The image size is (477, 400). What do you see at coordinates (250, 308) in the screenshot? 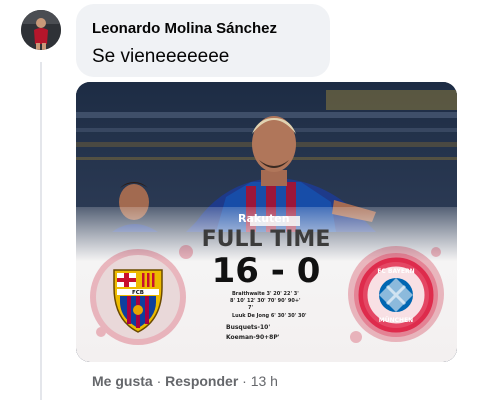
I see `scorer-line: 7'` at bounding box center [250, 308].